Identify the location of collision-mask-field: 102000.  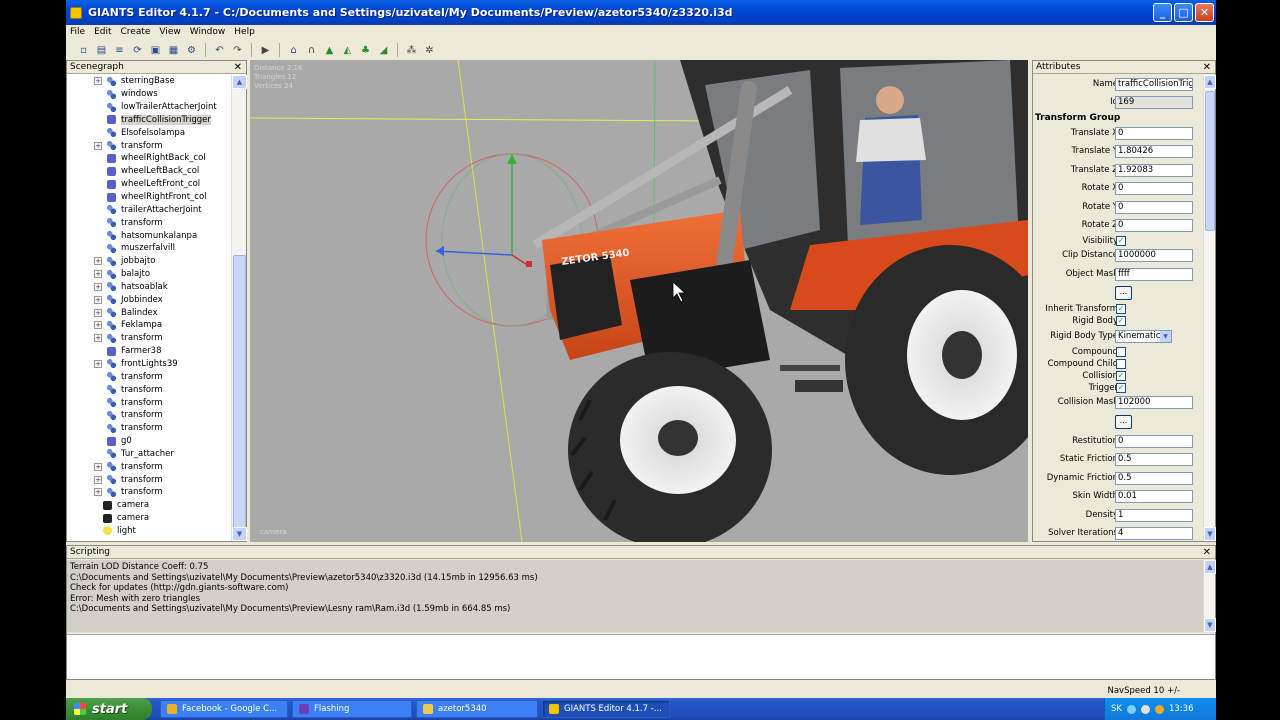
(1154, 402).